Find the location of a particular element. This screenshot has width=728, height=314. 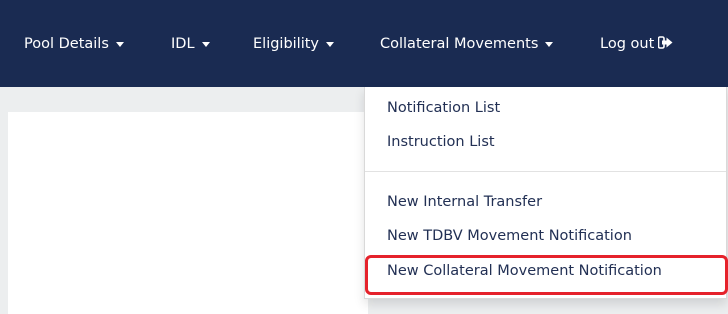

nav-idl-label: IDL is located at coordinates (183, 43).